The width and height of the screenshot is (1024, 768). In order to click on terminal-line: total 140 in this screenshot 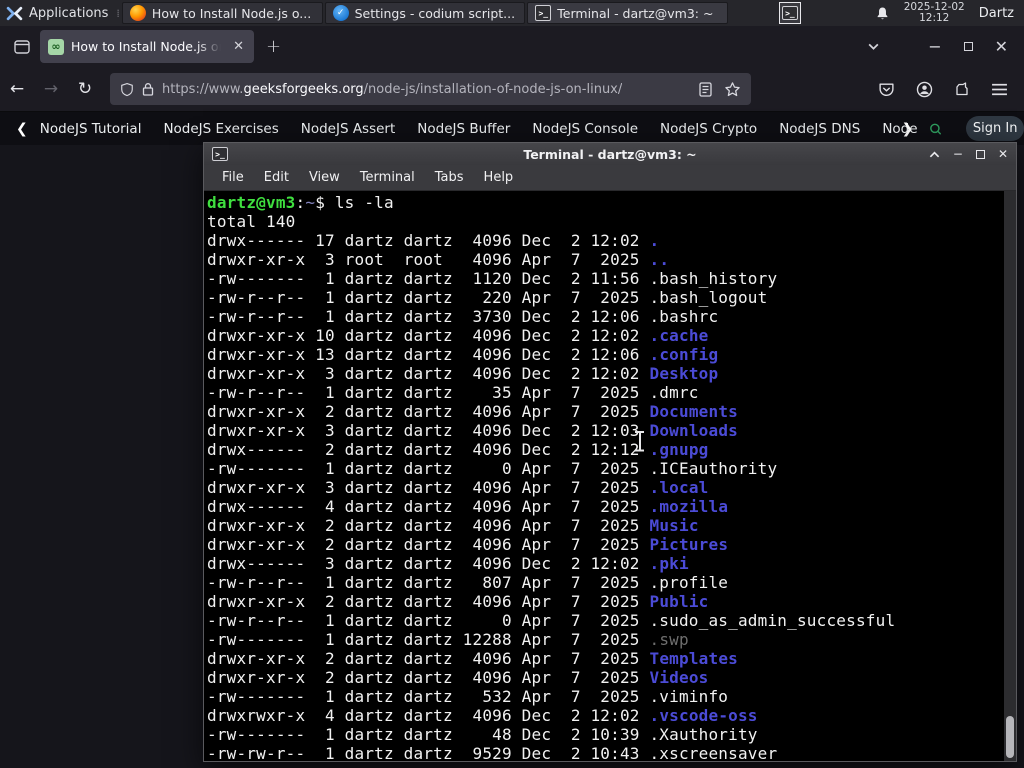, I will do `click(251, 221)`.